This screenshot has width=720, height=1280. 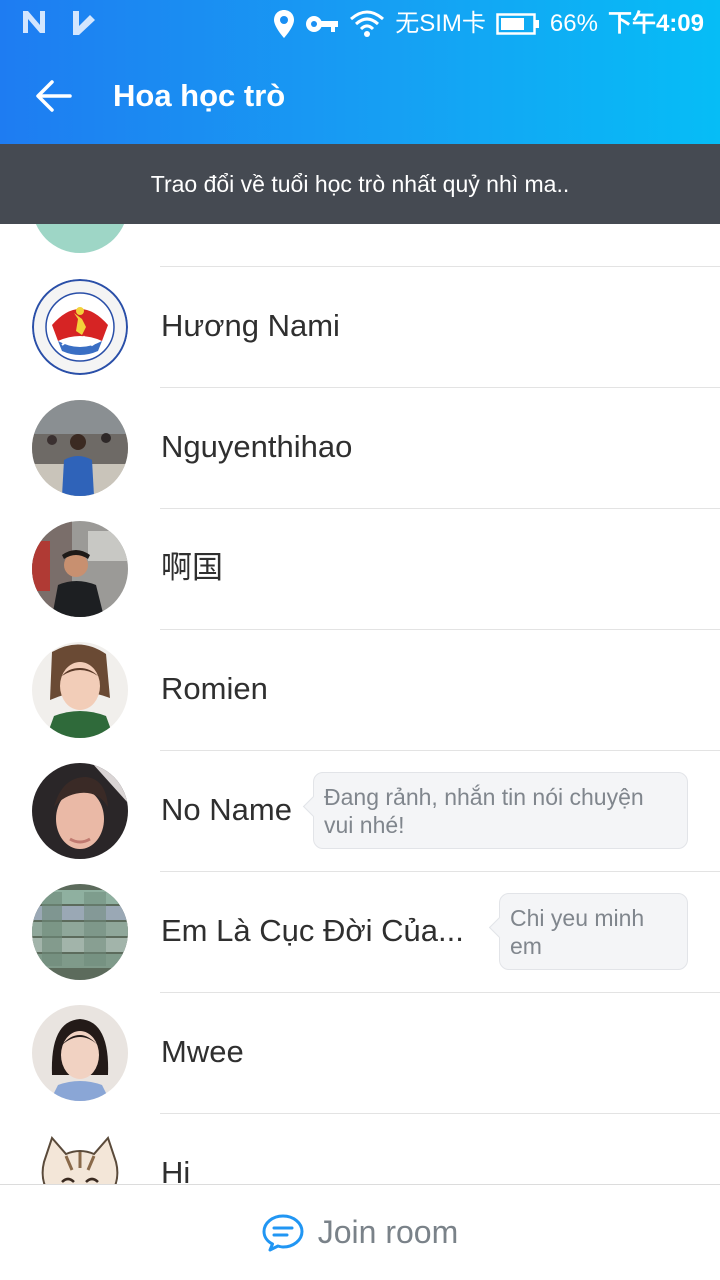 I want to click on join-room-label: Join room, so click(x=388, y=1232).